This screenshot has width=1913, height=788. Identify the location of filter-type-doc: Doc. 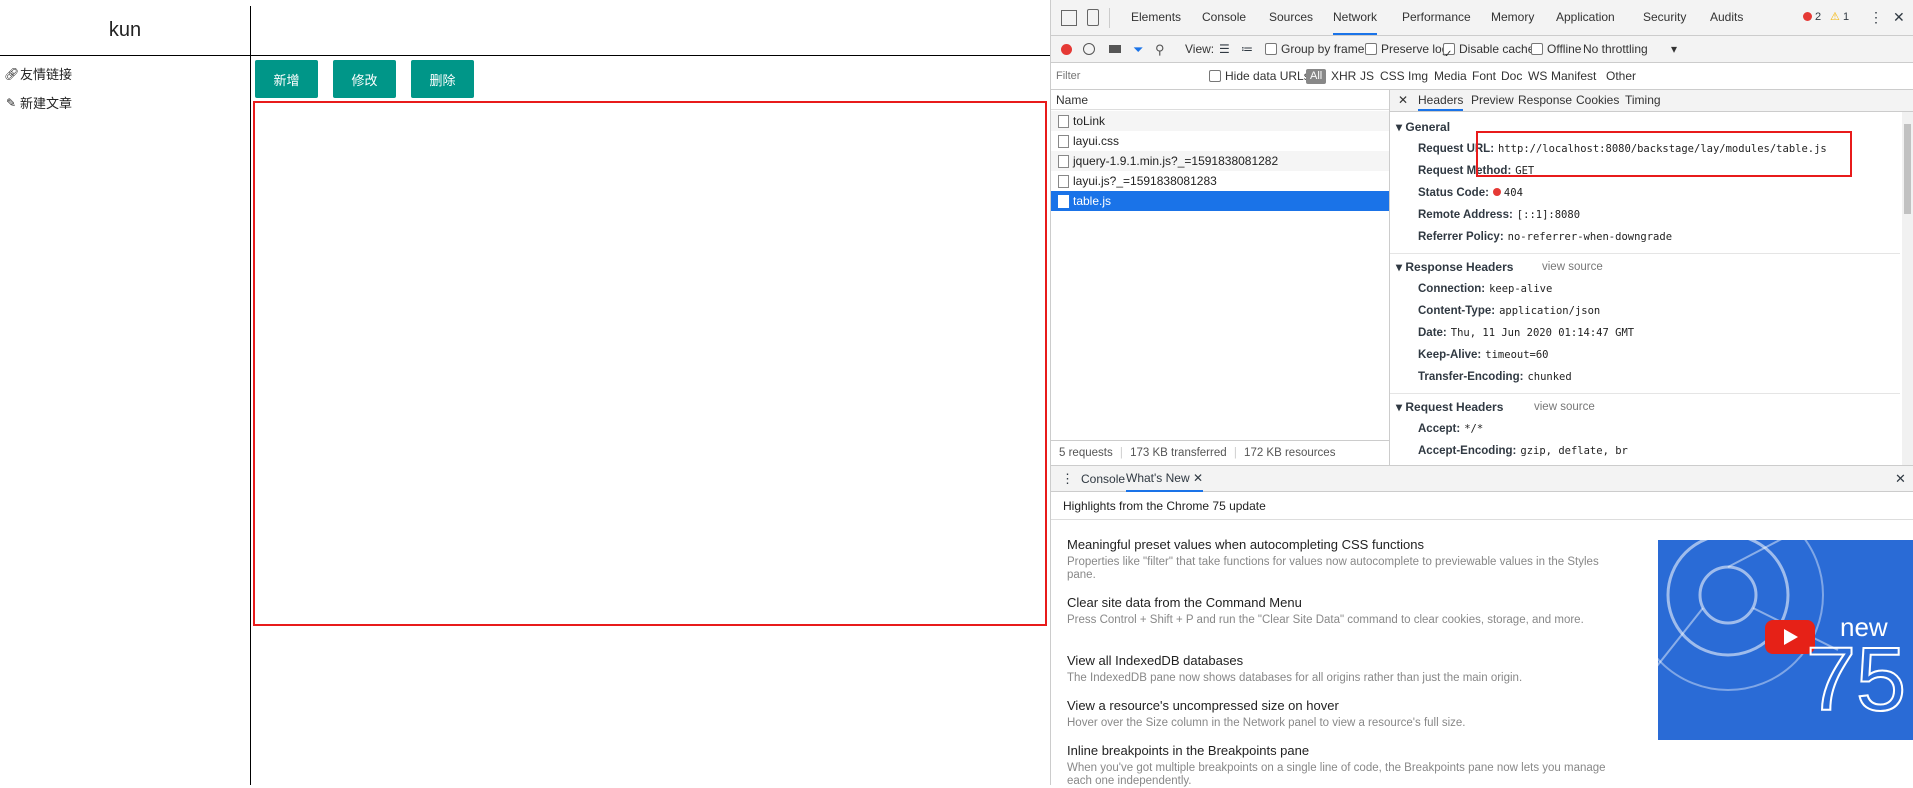
(1511, 76).